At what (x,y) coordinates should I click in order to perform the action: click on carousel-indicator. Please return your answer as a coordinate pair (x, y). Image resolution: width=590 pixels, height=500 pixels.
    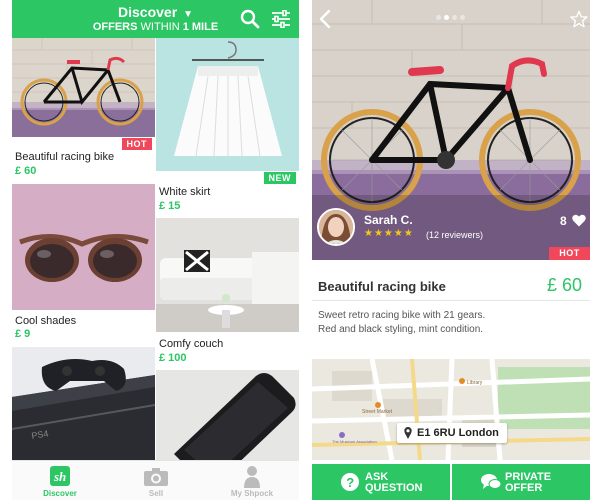
    Looking at the image, I should click on (451, 18).